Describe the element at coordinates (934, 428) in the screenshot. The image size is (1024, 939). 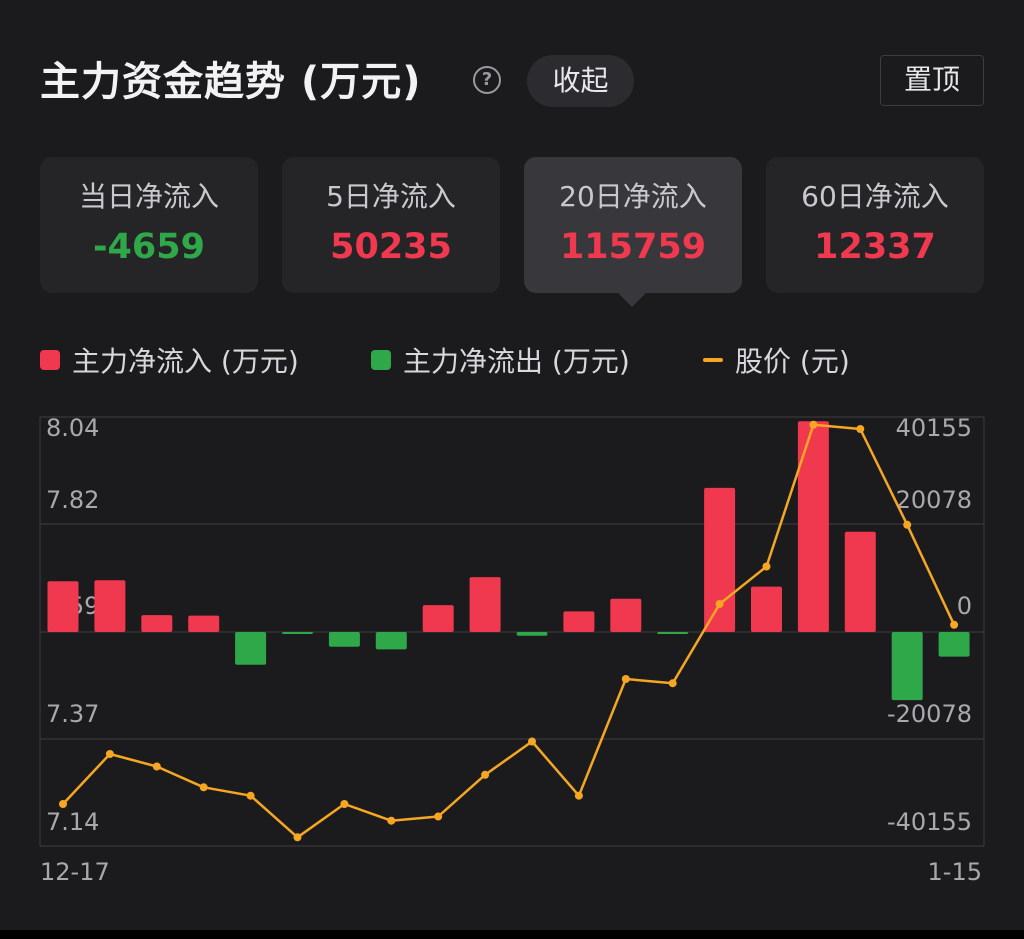
I see `right-axis-tick: 40155` at that location.